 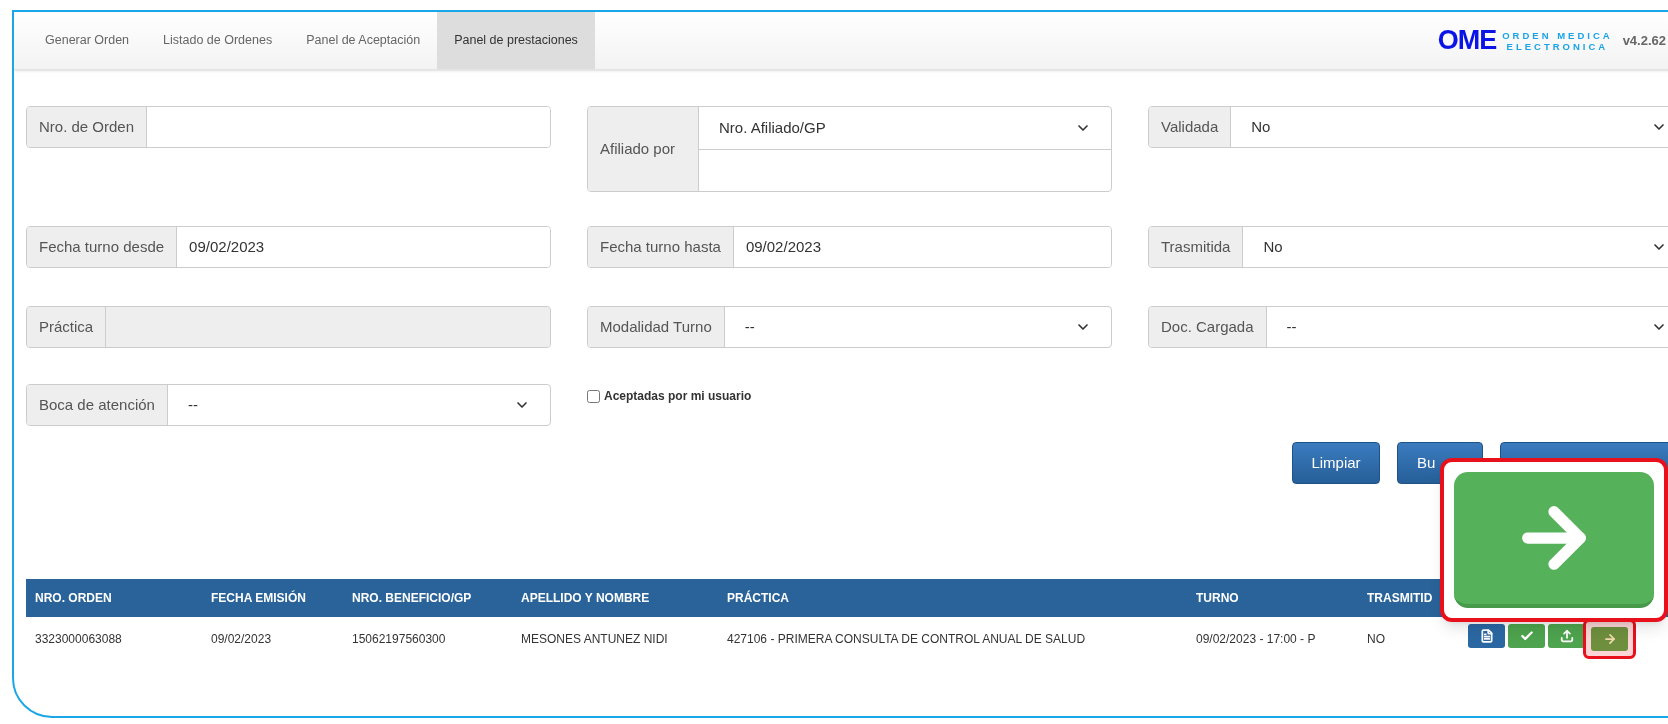 I want to click on column-header: NRO. ORDEN, so click(x=73, y=598).